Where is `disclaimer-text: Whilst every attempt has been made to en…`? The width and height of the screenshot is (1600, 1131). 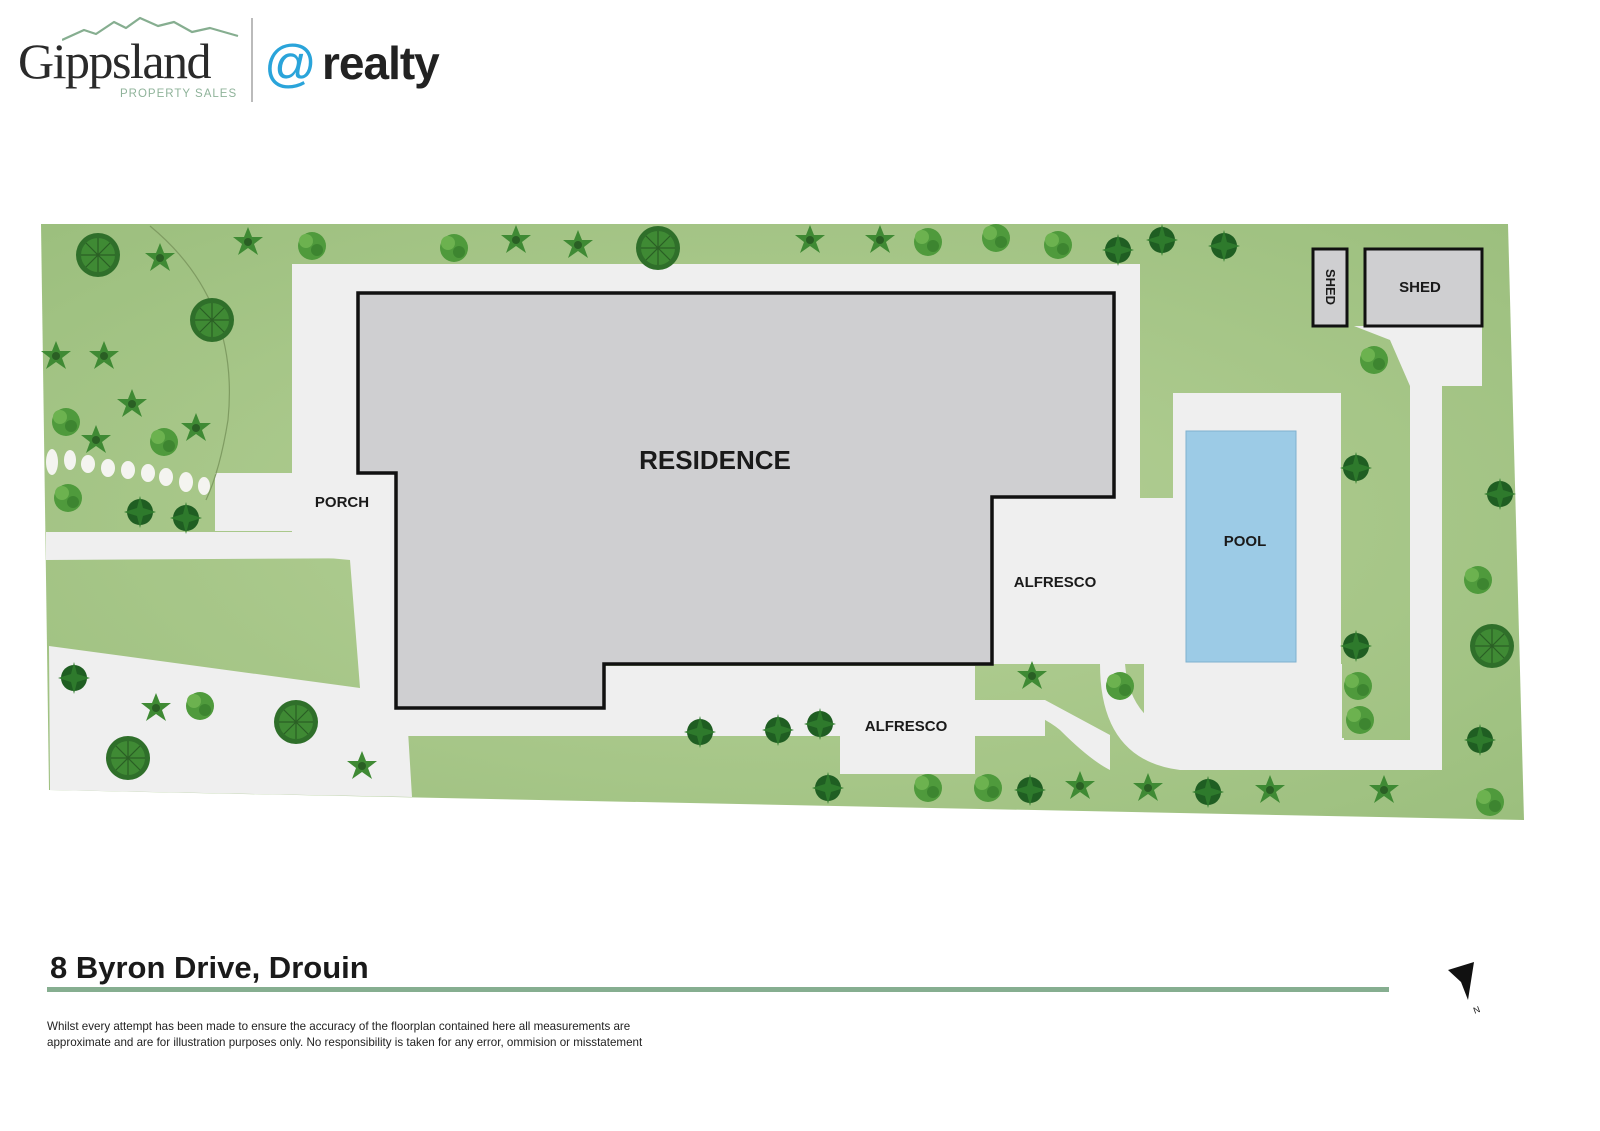 disclaimer-text: Whilst every attempt has been made to en… is located at coordinates (345, 1034).